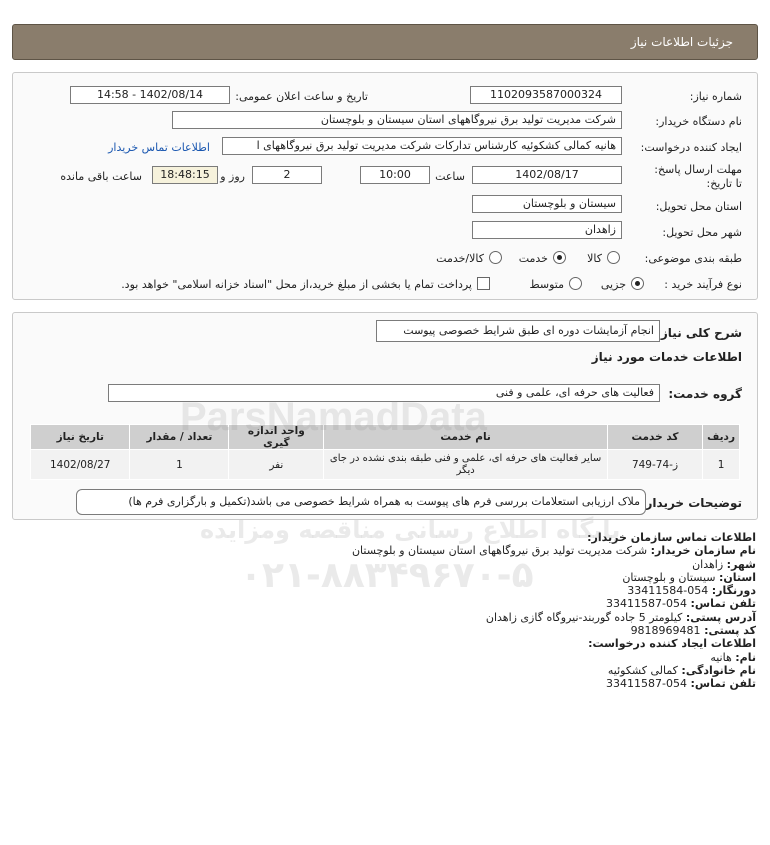 The height and width of the screenshot is (845, 770). I want to click on days-field: 2, so click(287, 175).